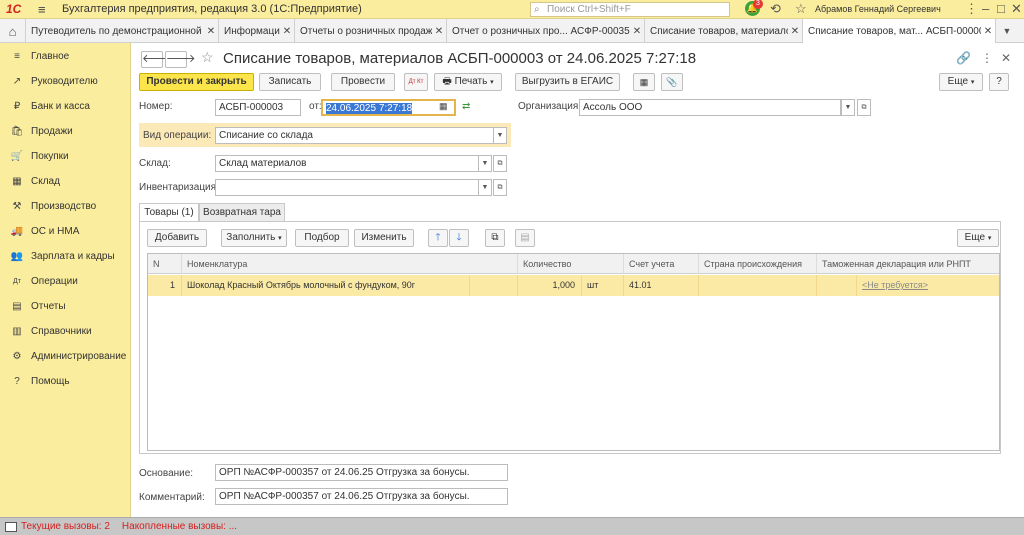 The height and width of the screenshot is (535, 1024). What do you see at coordinates (122, 31) in the screenshot?
I see `tab-guide: Путеводитель по демонстрационной ... ✕` at bounding box center [122, 31].